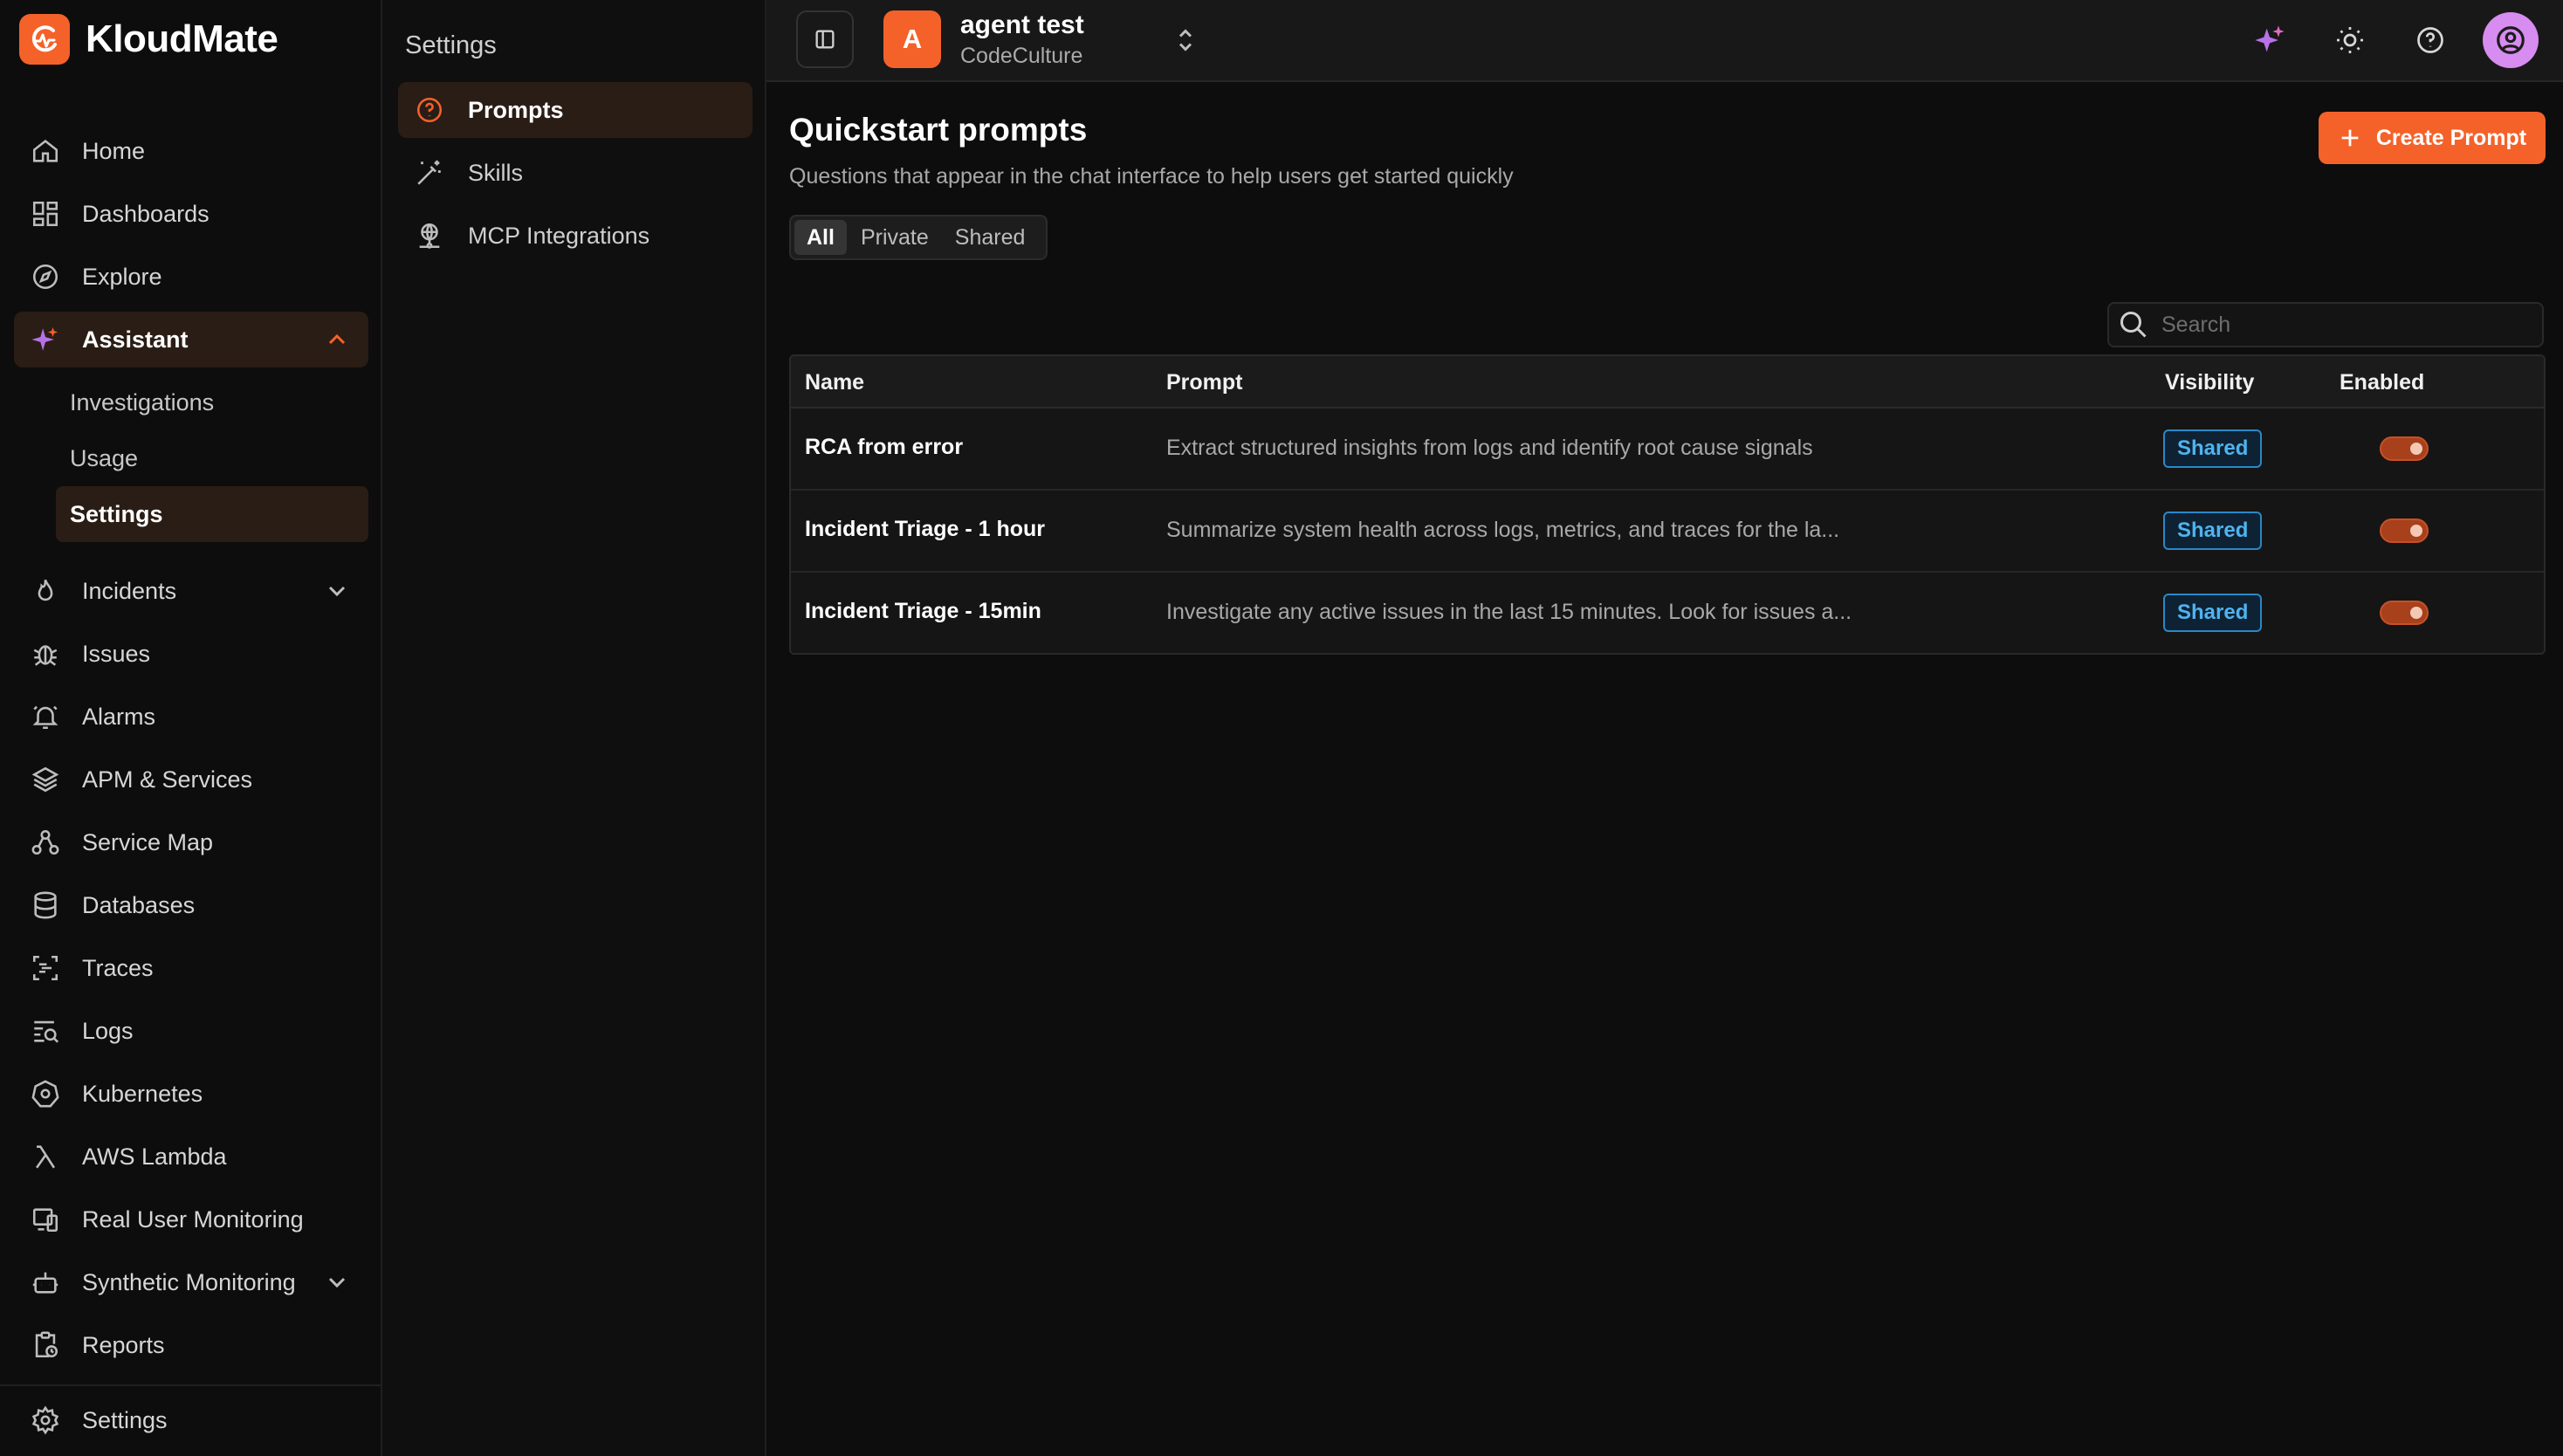 This screenshot has height=1456, width=2563. Describe the element at coordinates (148, 841) in the screenshot. I see `sidebar-item-label: Service Map` at that location.